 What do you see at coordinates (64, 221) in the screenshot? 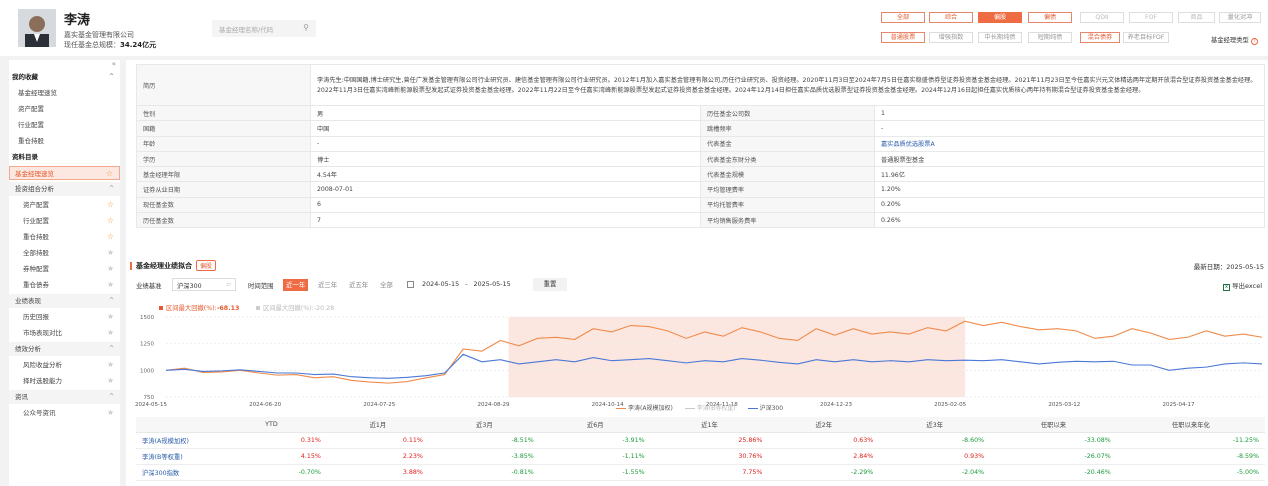
I see `sidebar-item: 行业配置 ☆` at bounding box center [64, 221].